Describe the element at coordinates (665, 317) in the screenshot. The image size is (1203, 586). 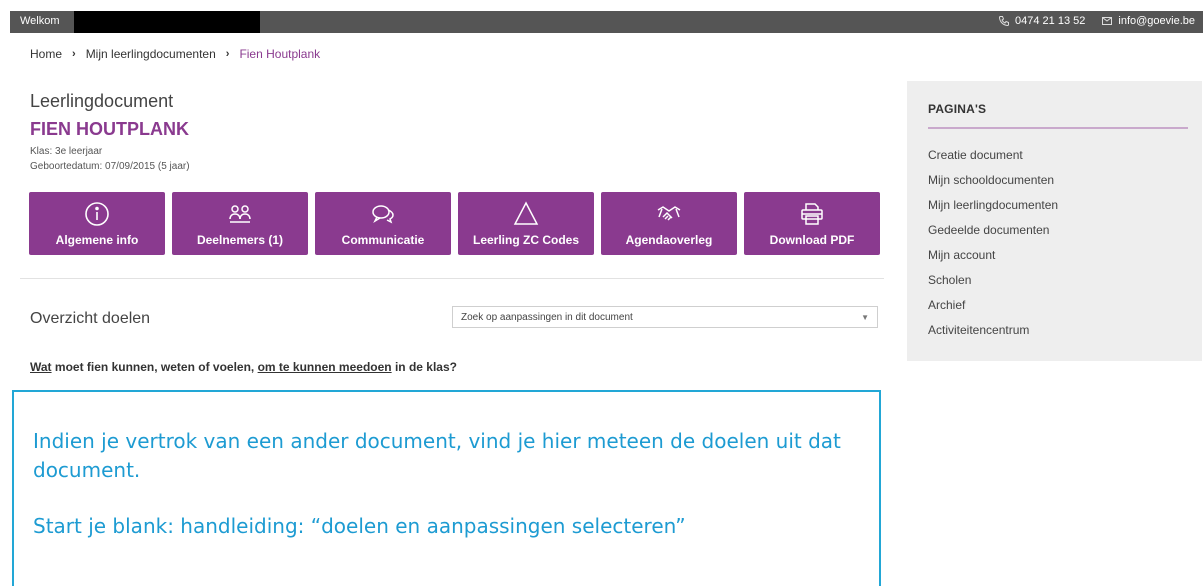
I see `search-select: Zoek op aanpassingen in dit document ▼` at that location.